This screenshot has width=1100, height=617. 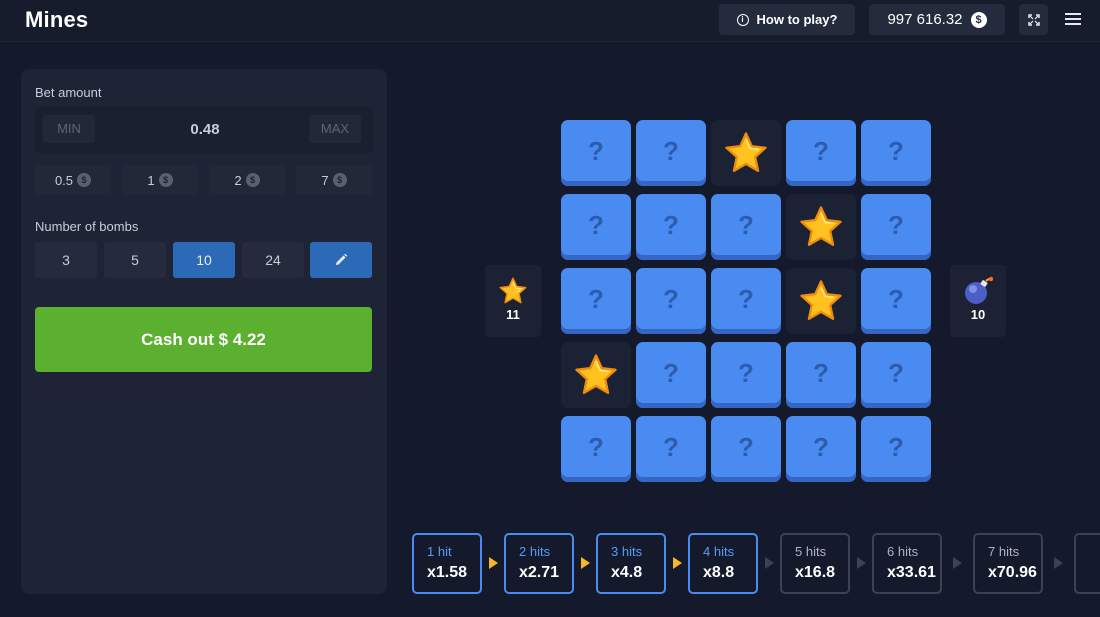 What do you see at coordinates (57, 19) in the screenshot?
I see `app-title: Mines` at bounding box center [57, 19].